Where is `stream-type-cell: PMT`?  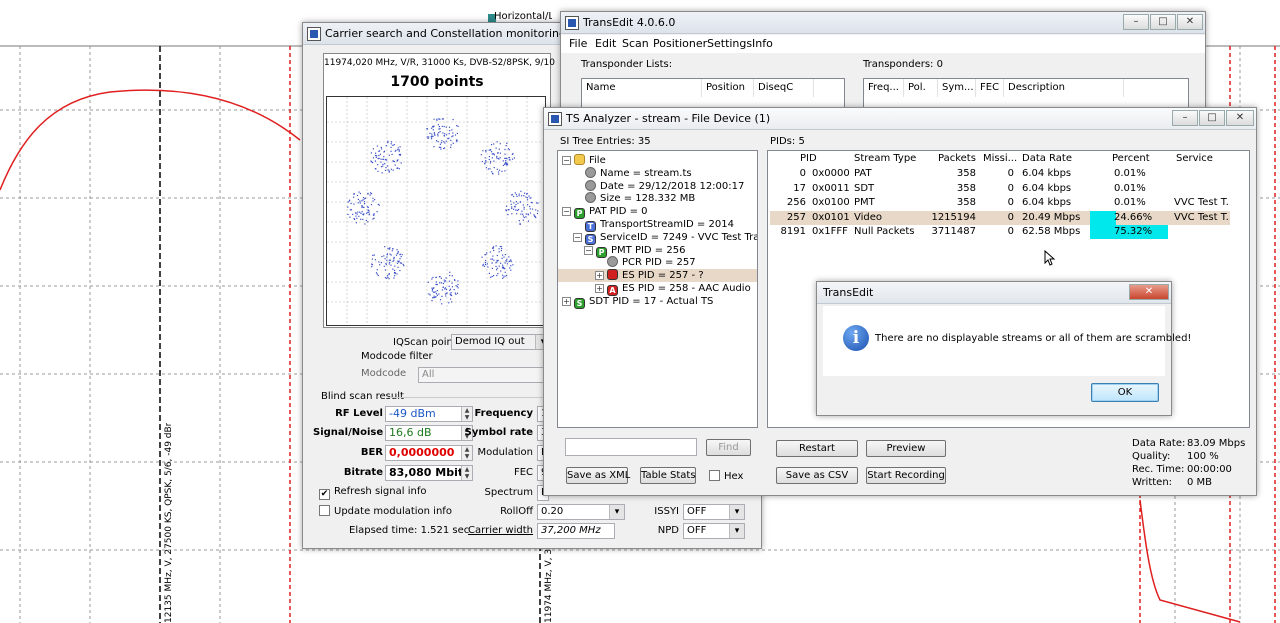 stream-type-cell: PMT is located at coordinates (864, 202).